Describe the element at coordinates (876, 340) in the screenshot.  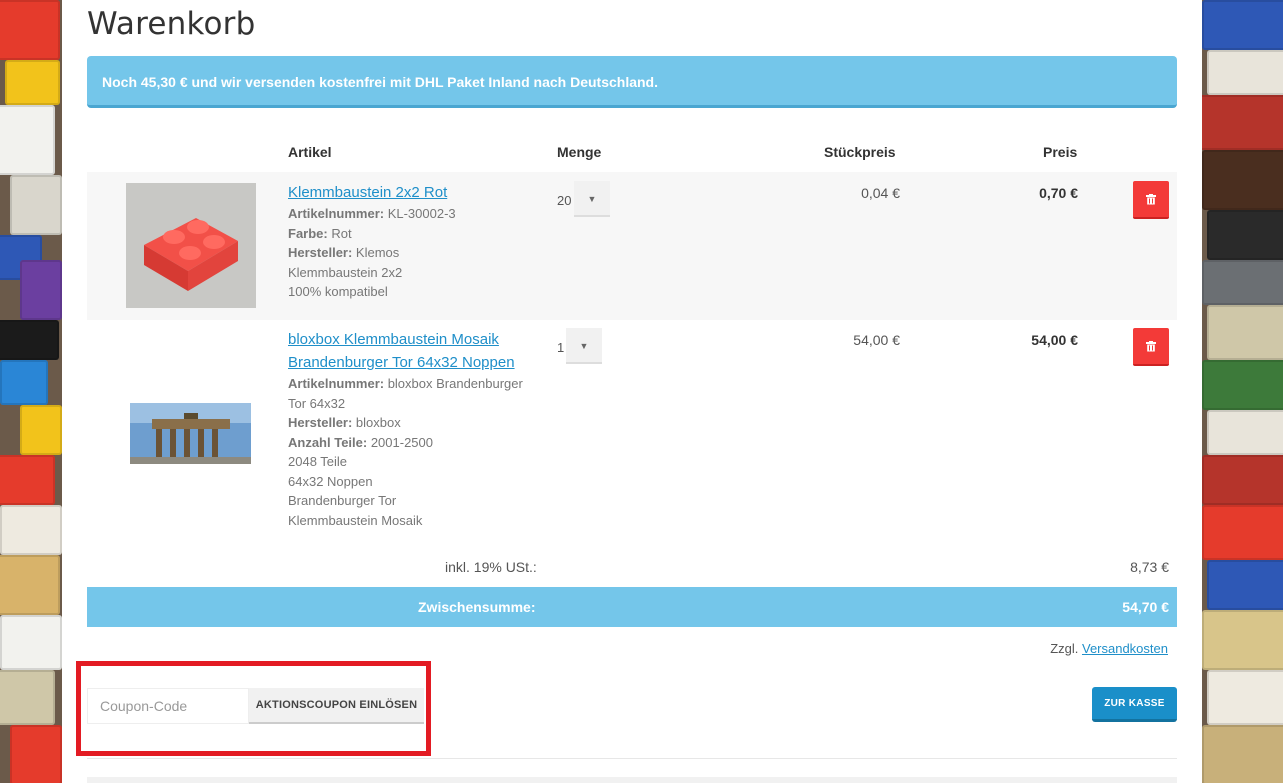
I see `unit-price: 54,00 €` at that location.